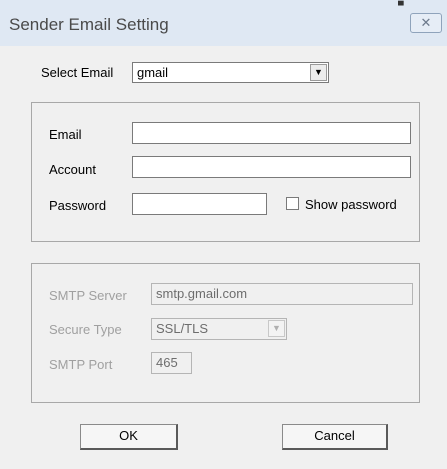  Describe the element at coordinates (89, 24) in the screenshot. I see `window-title: Sender Email Setting` at that location.